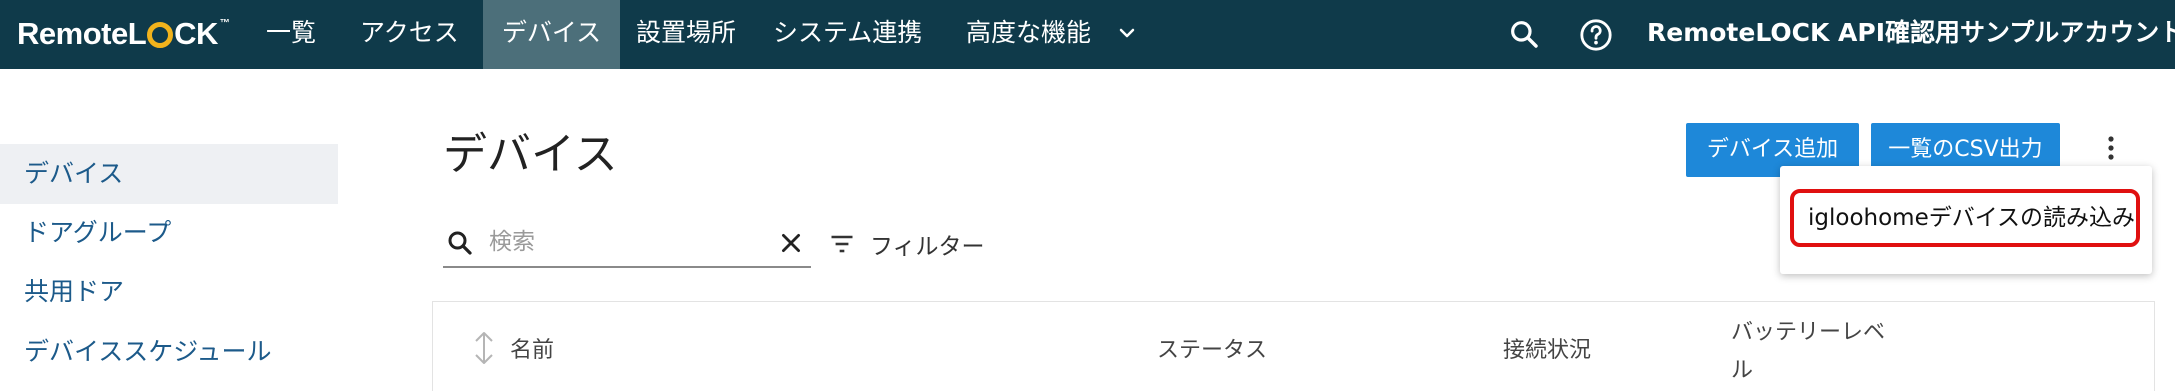 This screenshot has height=391, width=2175. Describe the element at coordinates (169, 174) in the screenshot. I see `sidebar-item-devices: デバイス` at that location.